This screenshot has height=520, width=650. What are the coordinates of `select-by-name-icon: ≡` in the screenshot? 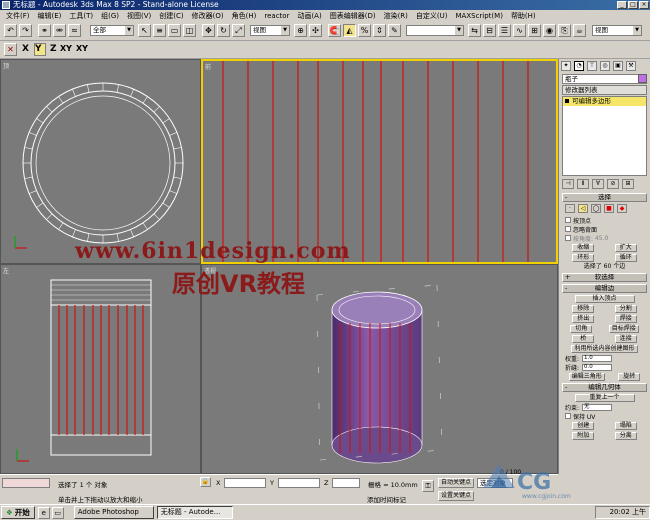 It's located at (159, 30).